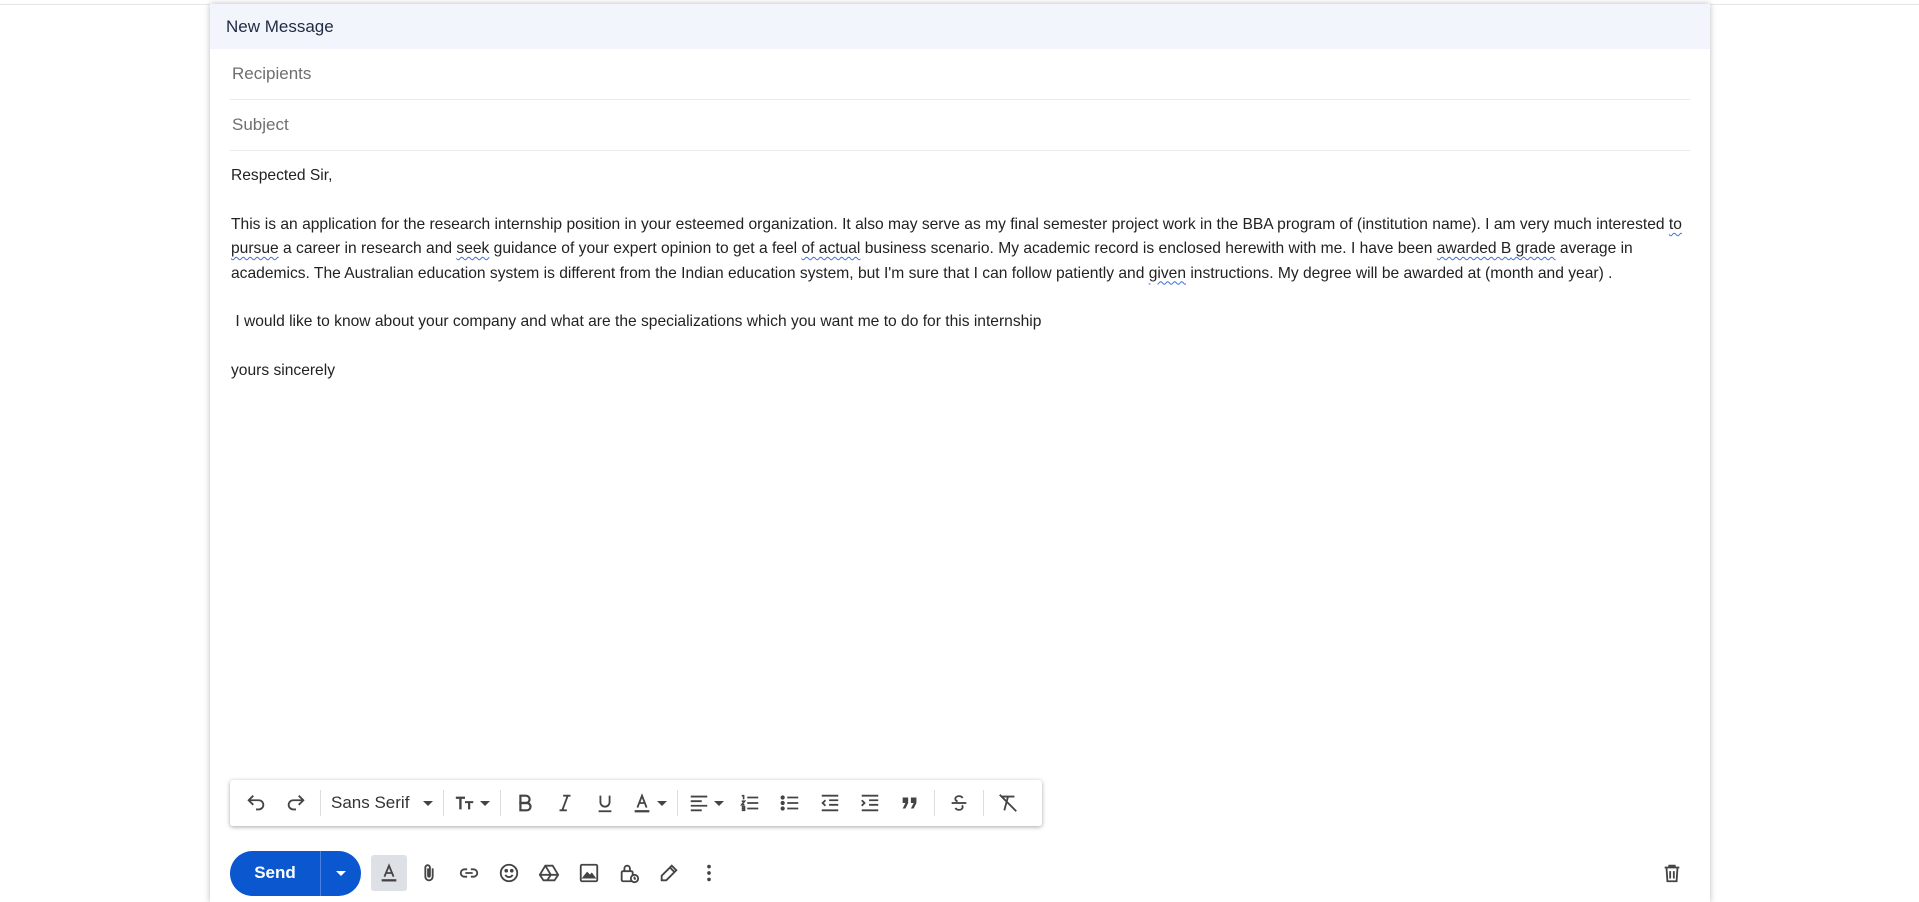 The image size is (1919, 902). I want to click on signature-icon, so click(669, 873).